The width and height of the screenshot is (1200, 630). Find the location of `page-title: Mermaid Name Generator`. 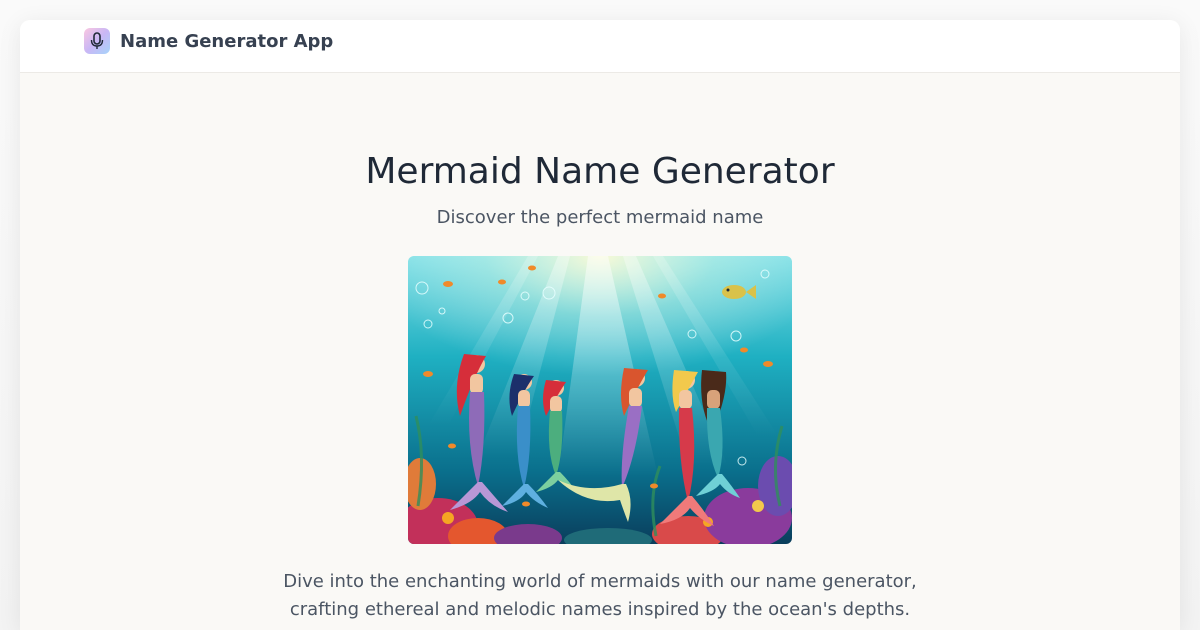

page-title: Mermaid Name Generator is located at coordinates (600, 171).